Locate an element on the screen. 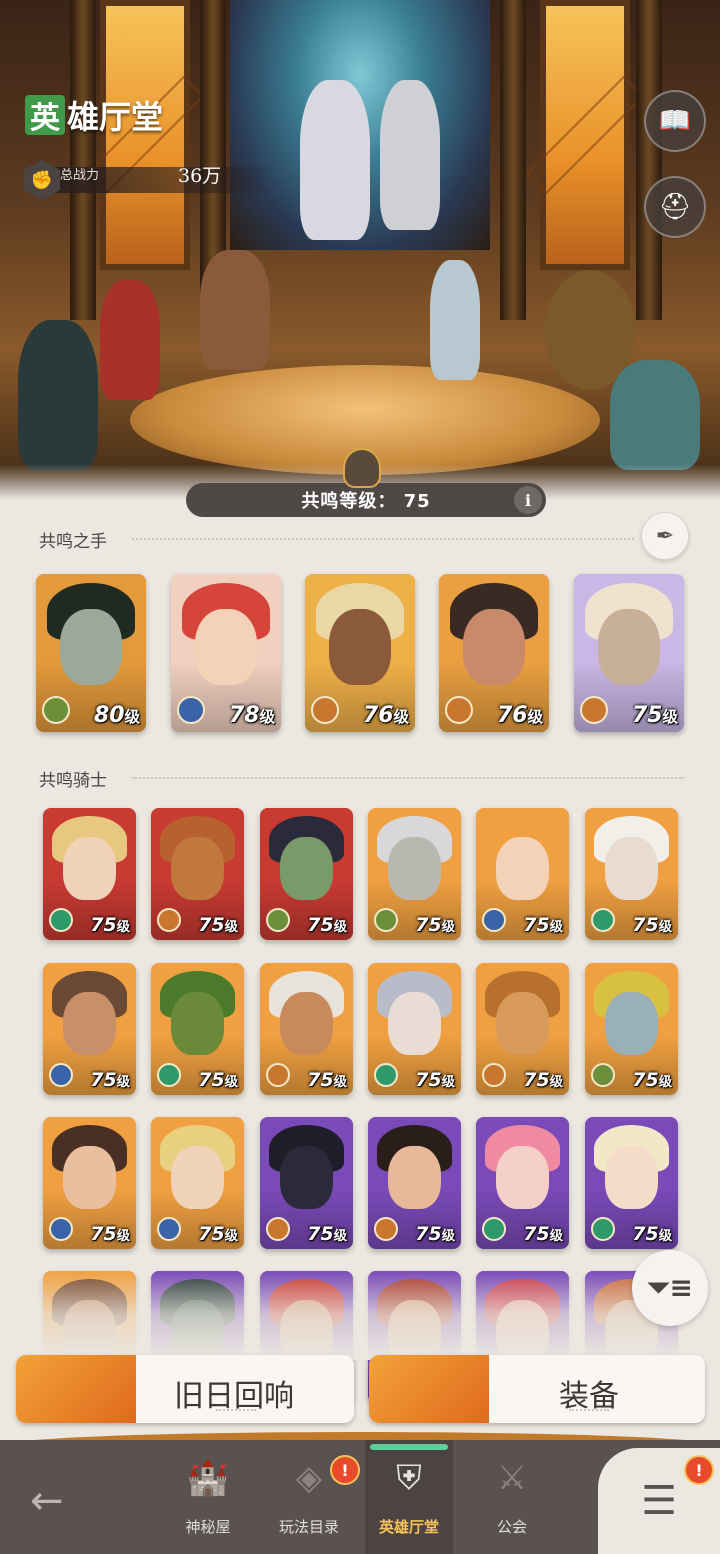  info-button: i is located at coordinates (528, 500).